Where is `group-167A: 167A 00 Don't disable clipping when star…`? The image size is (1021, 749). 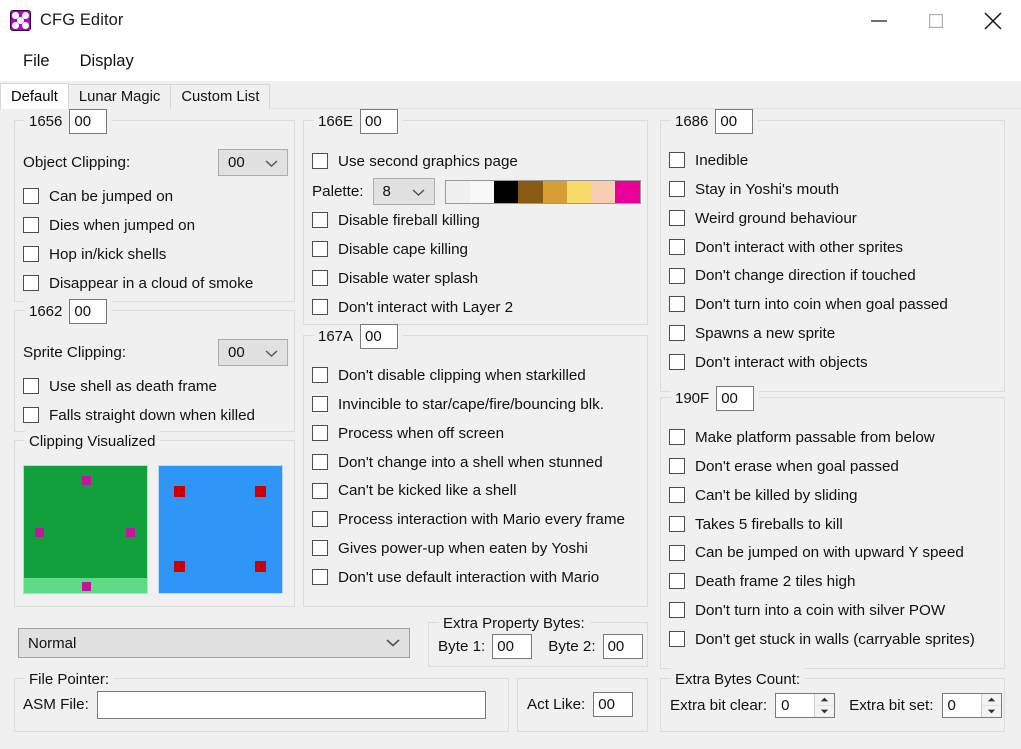
group-167A: 167A 00 Don't disable clipping when star… is located at coordinates (475, 465).